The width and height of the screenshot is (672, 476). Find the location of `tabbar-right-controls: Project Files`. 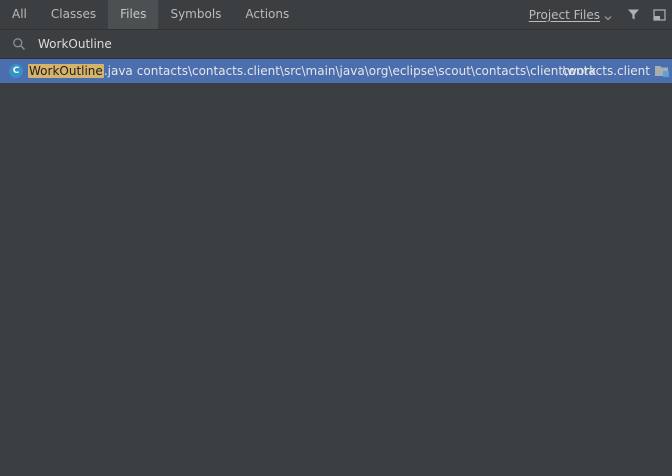

tabbar-right-controls: Project Files is located at coordinates (600, 14).